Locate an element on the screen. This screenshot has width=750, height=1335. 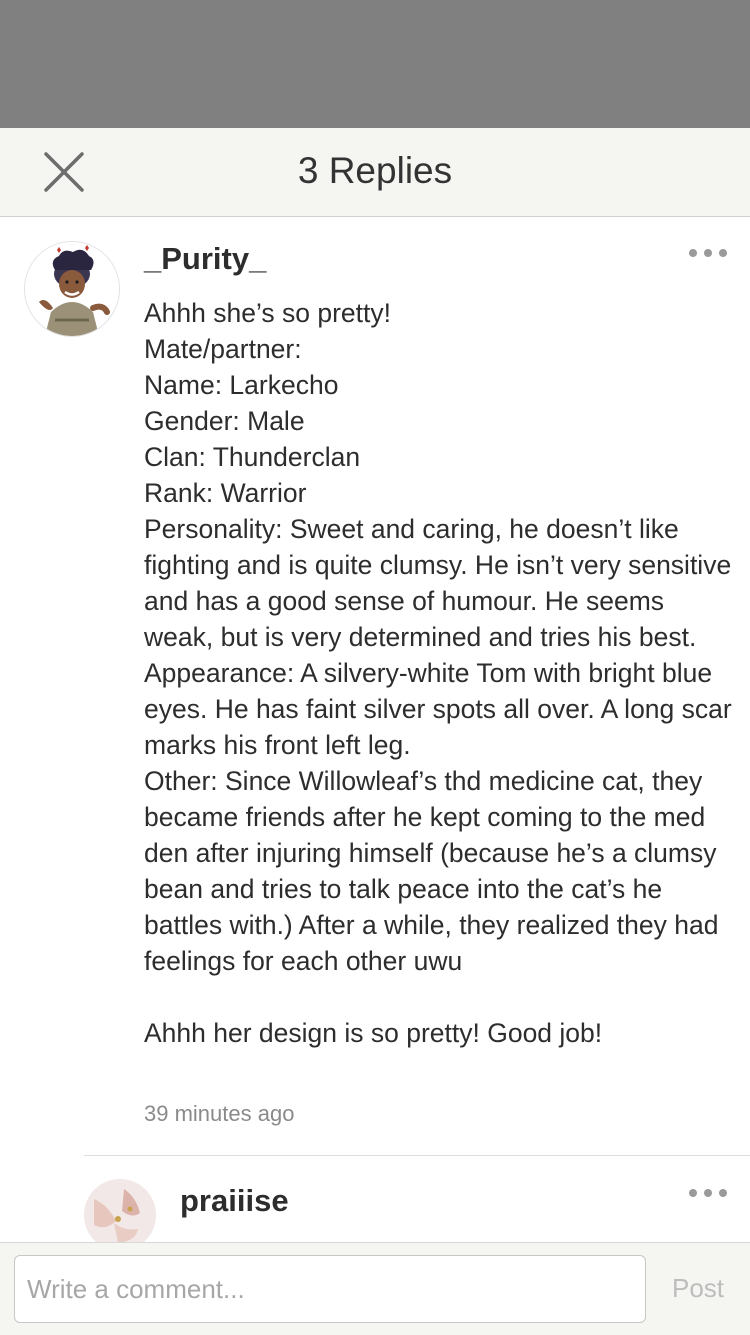
comment-more-button is located at coordinates (708, 253).